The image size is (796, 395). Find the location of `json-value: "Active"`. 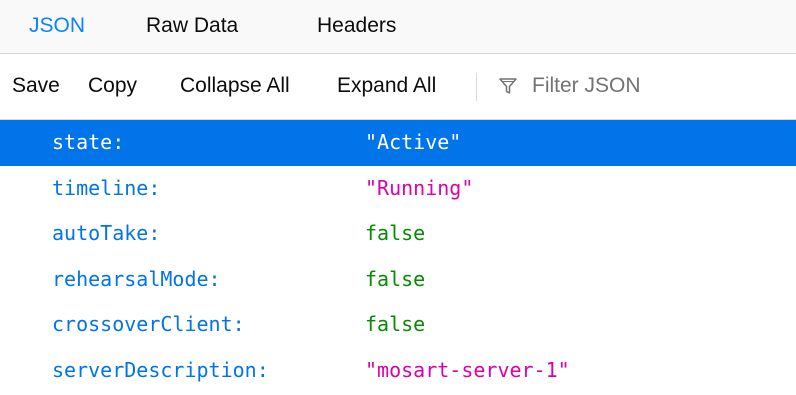

json-value: "Active" is located at coordinates (413, 142).